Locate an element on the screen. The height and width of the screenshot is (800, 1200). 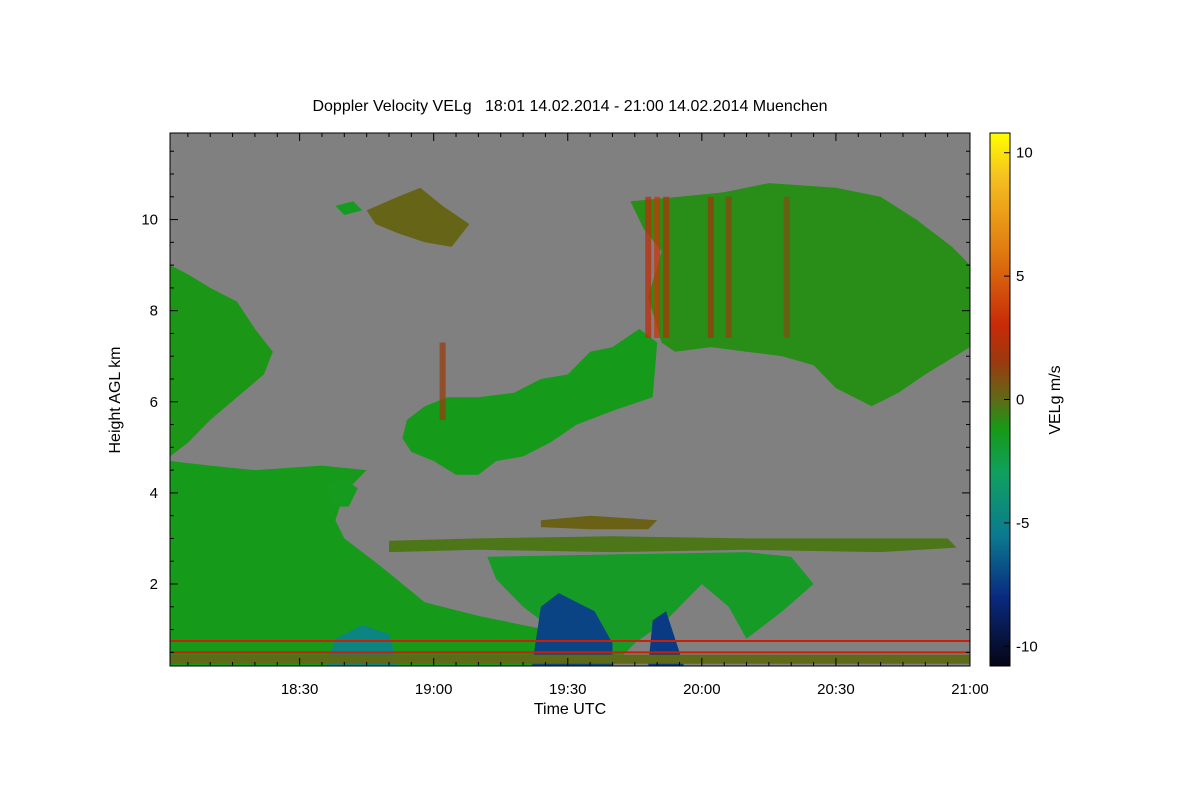
x-tick-label: 21:00 is located at coordinates (970, 689).